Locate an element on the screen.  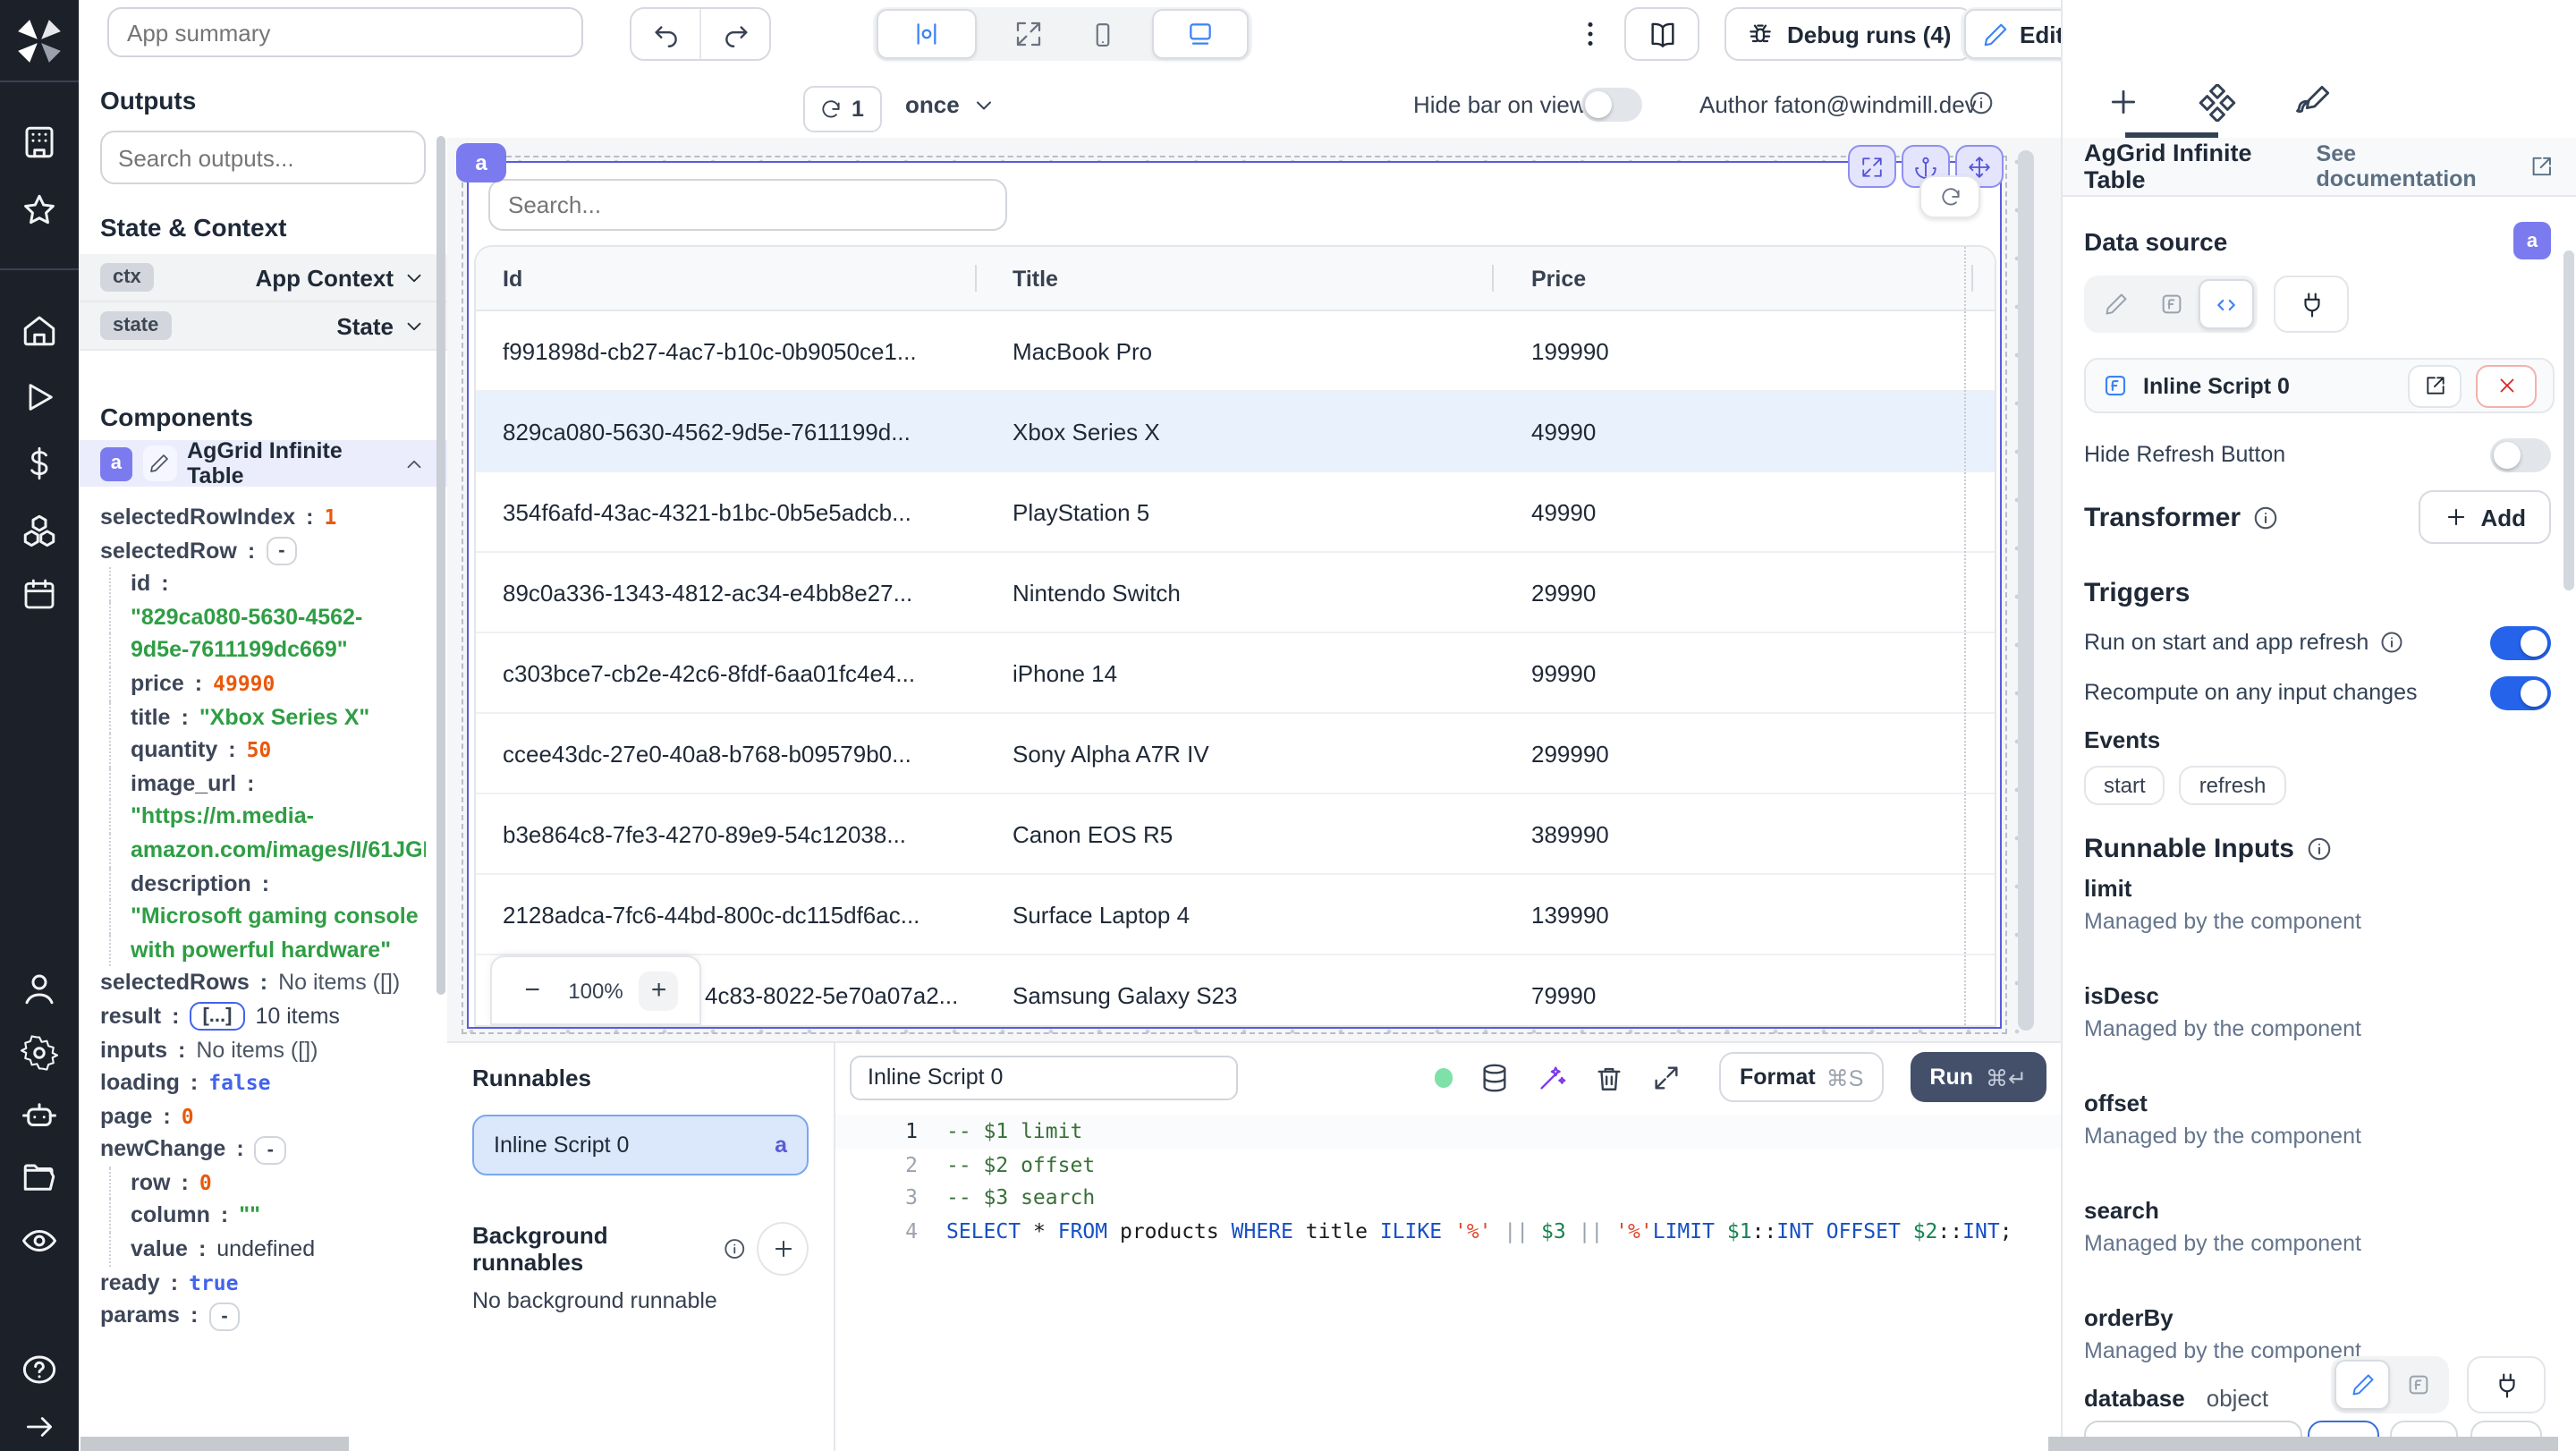
delete-script-icon is located at coordinates (1610, 1077).